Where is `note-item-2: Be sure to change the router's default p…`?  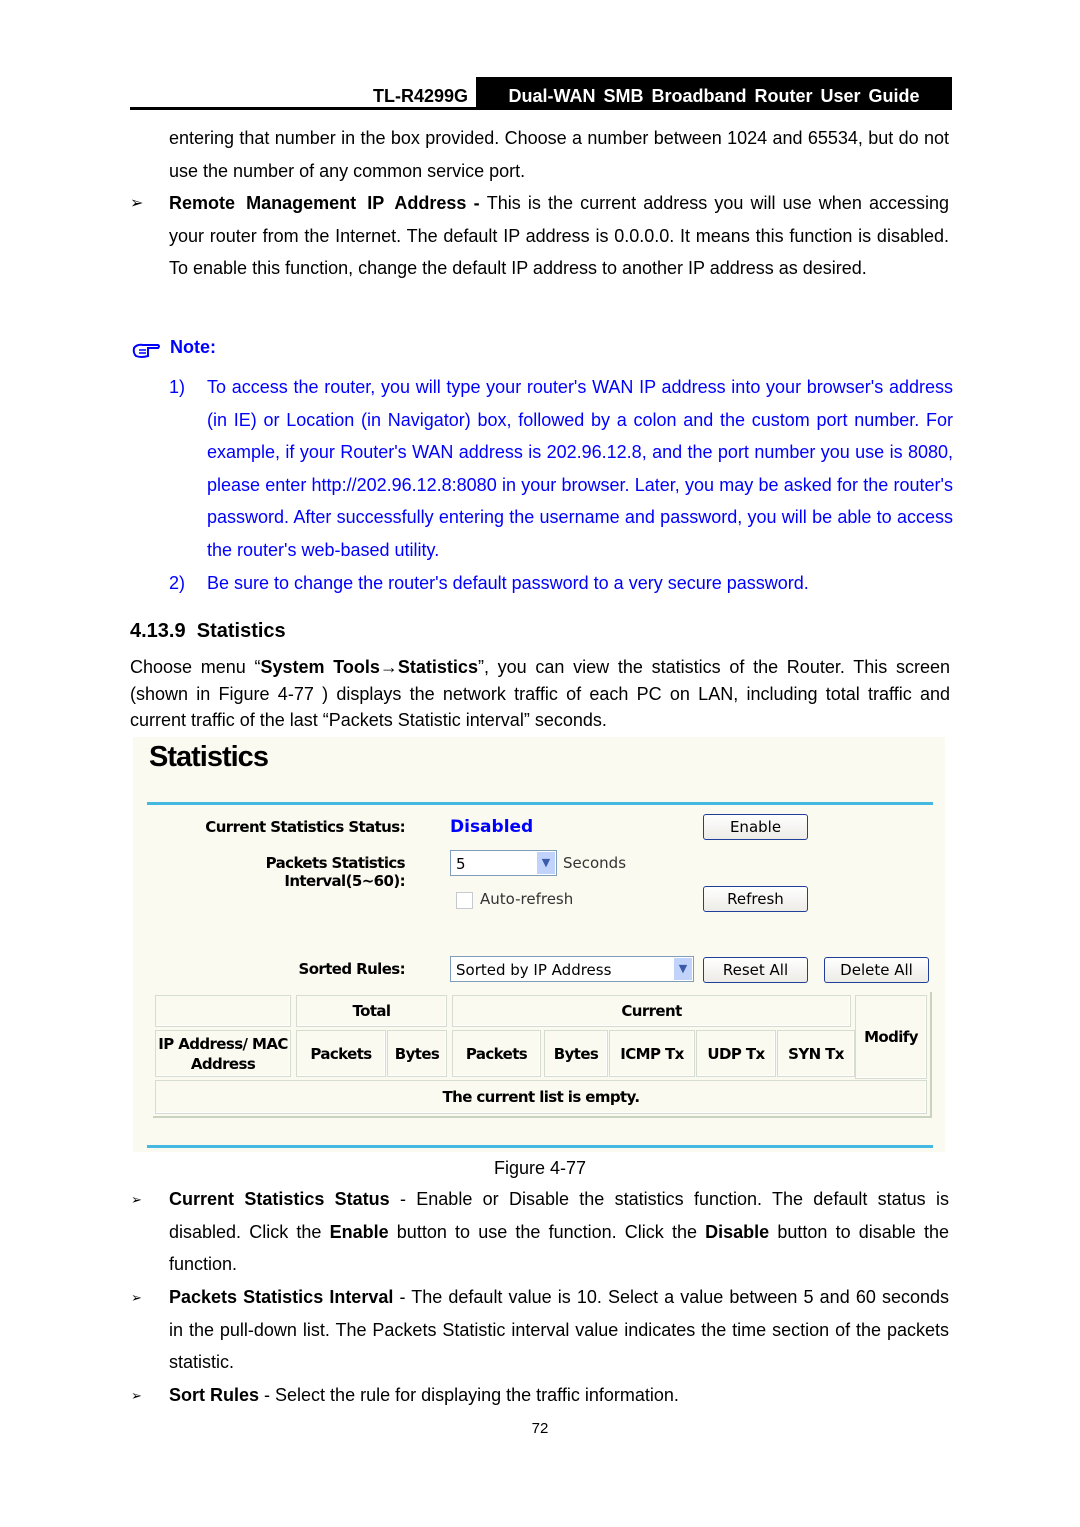
note-item-2: Be sure to change the router's default p… is located at coordinates (508, 583).